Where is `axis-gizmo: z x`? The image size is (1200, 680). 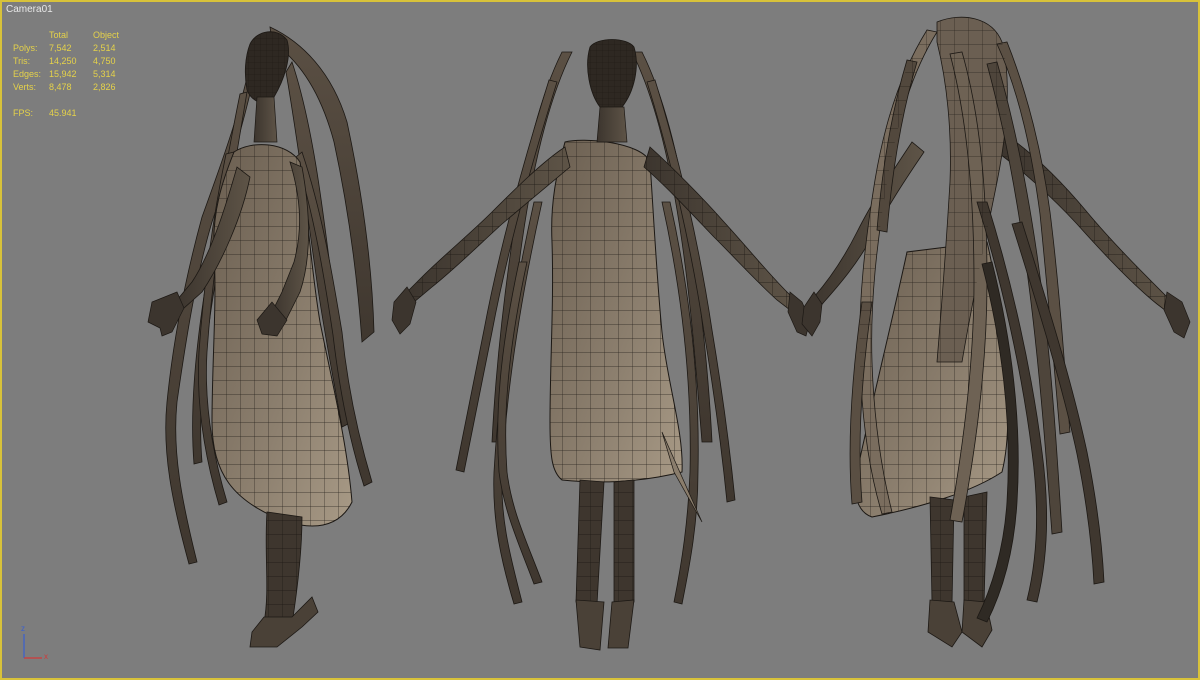
axis-gizmo: z x is located at coordinates (36, 645).